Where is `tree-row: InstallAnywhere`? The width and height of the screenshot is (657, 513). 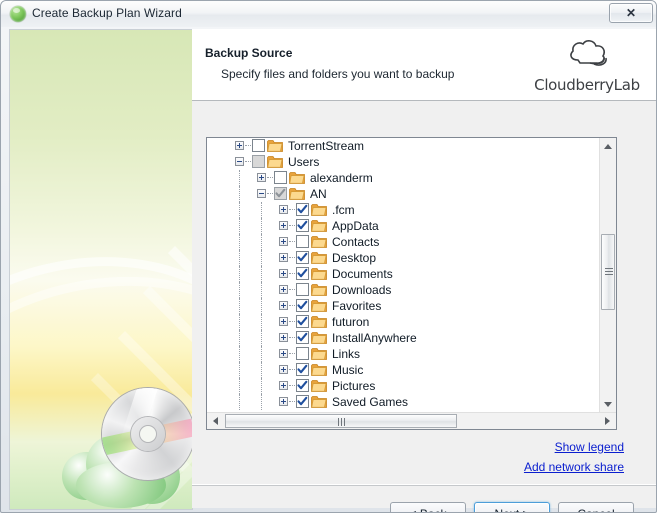 tree-row: InstallAnywhere is located at coordinates (403, 338).